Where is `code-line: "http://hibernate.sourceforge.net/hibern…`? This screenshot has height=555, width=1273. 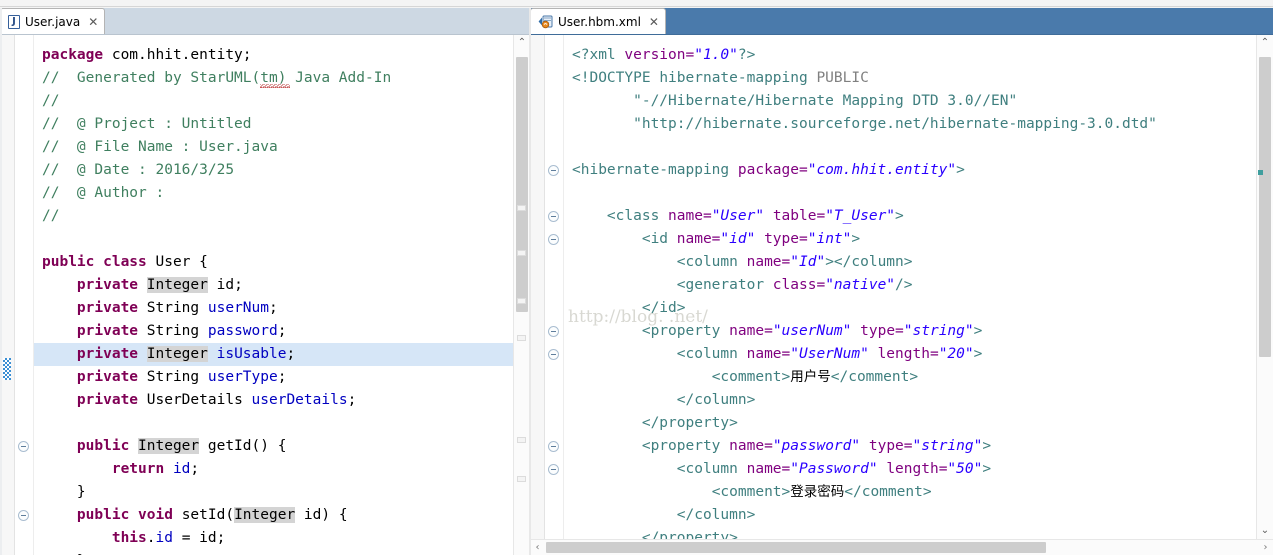 code-line: "http://hibernate.sourceforge.net/hibern… is located at coordinates (910, 124).